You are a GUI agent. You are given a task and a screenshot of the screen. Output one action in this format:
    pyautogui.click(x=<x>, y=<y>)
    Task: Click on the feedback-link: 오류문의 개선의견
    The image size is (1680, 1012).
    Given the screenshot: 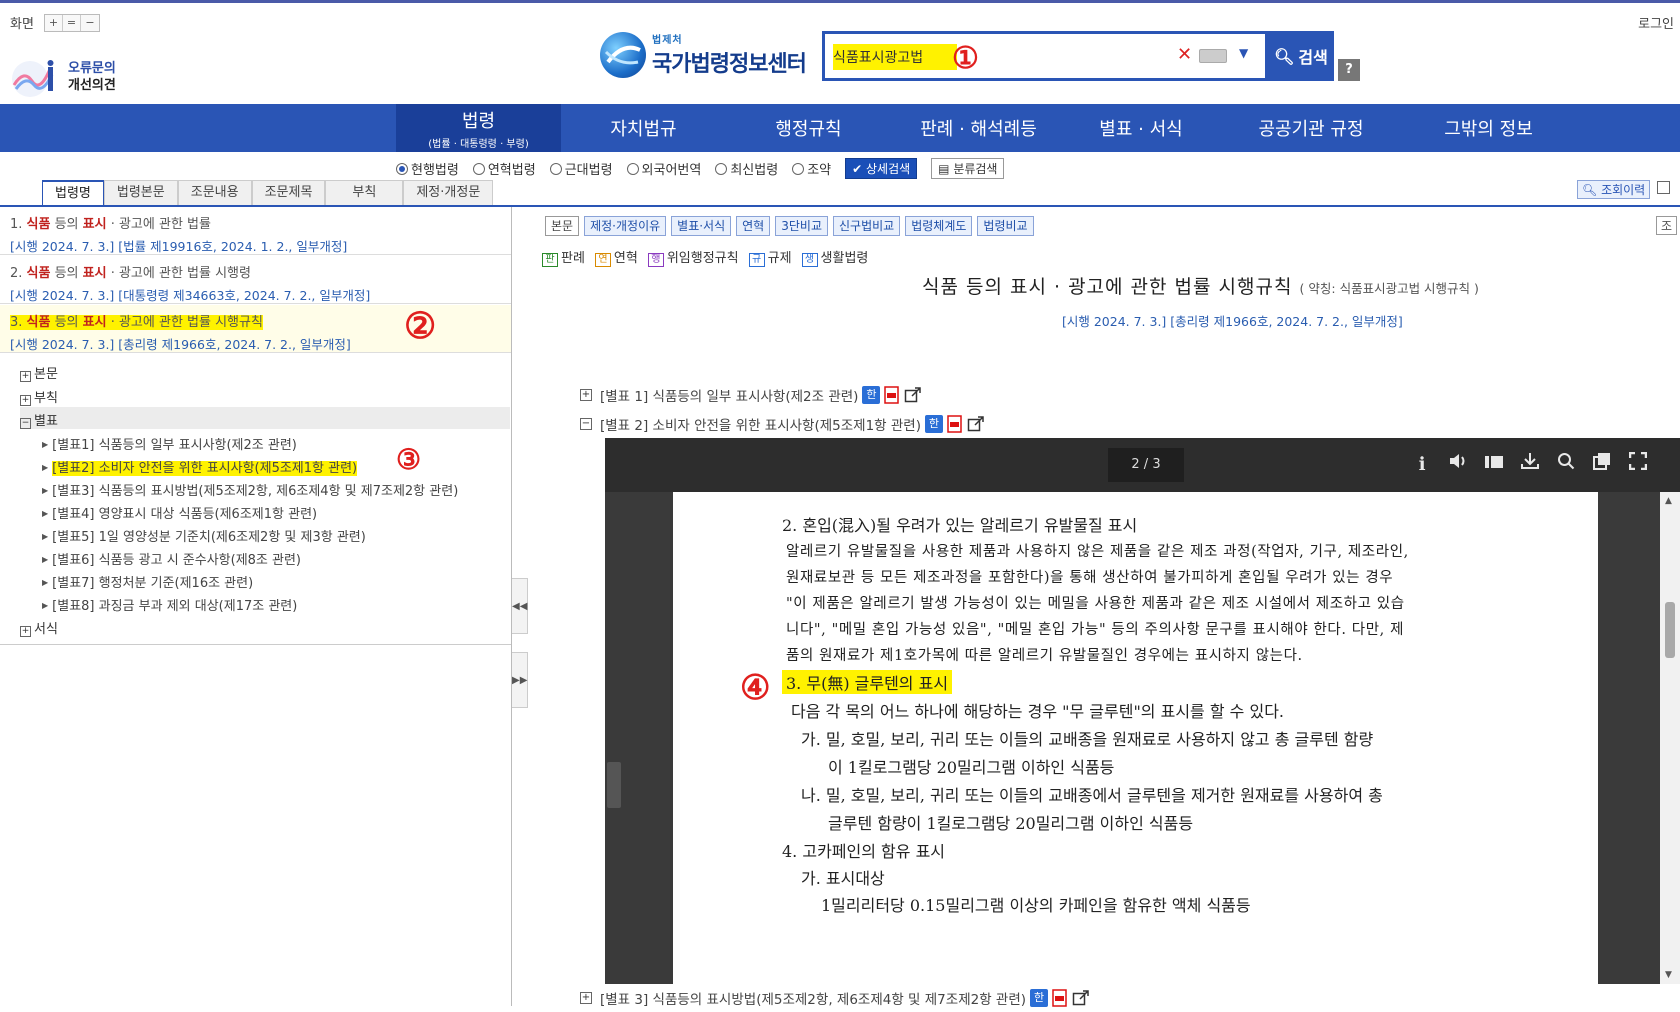 What is the action you would take?
    pyautogui.click(x=62, y=77)
    